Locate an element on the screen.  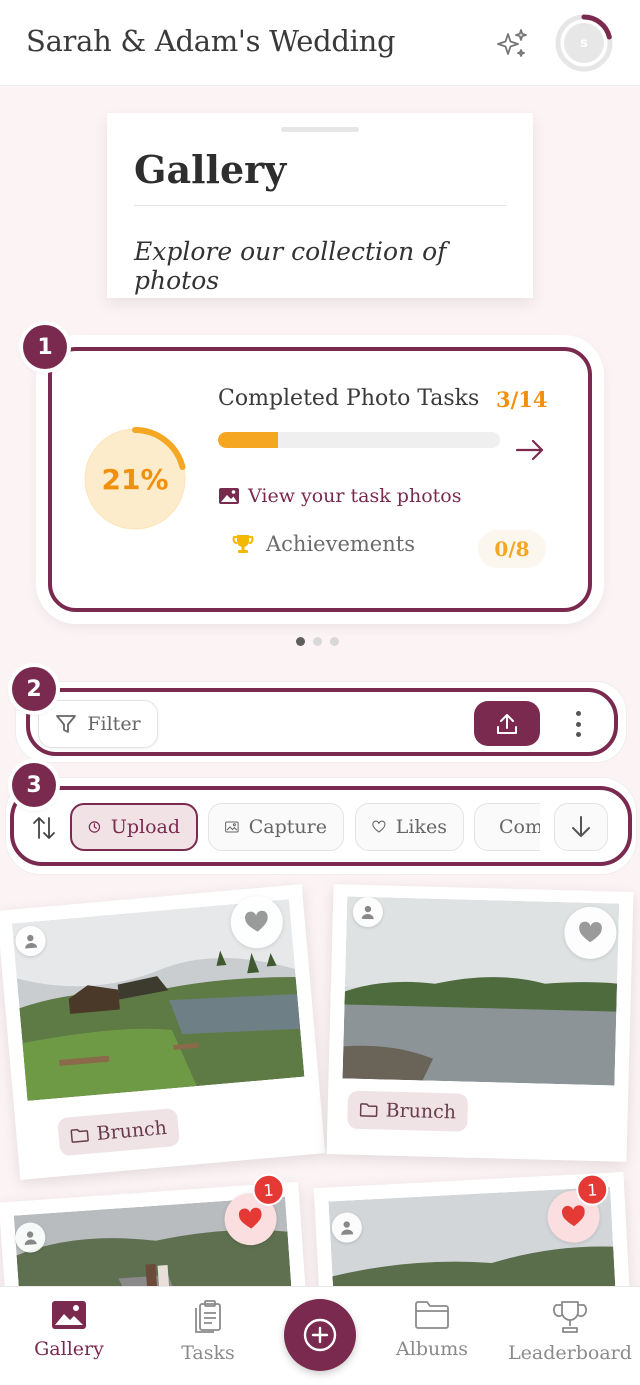
clock-icon is located at coordinates (94, 827).